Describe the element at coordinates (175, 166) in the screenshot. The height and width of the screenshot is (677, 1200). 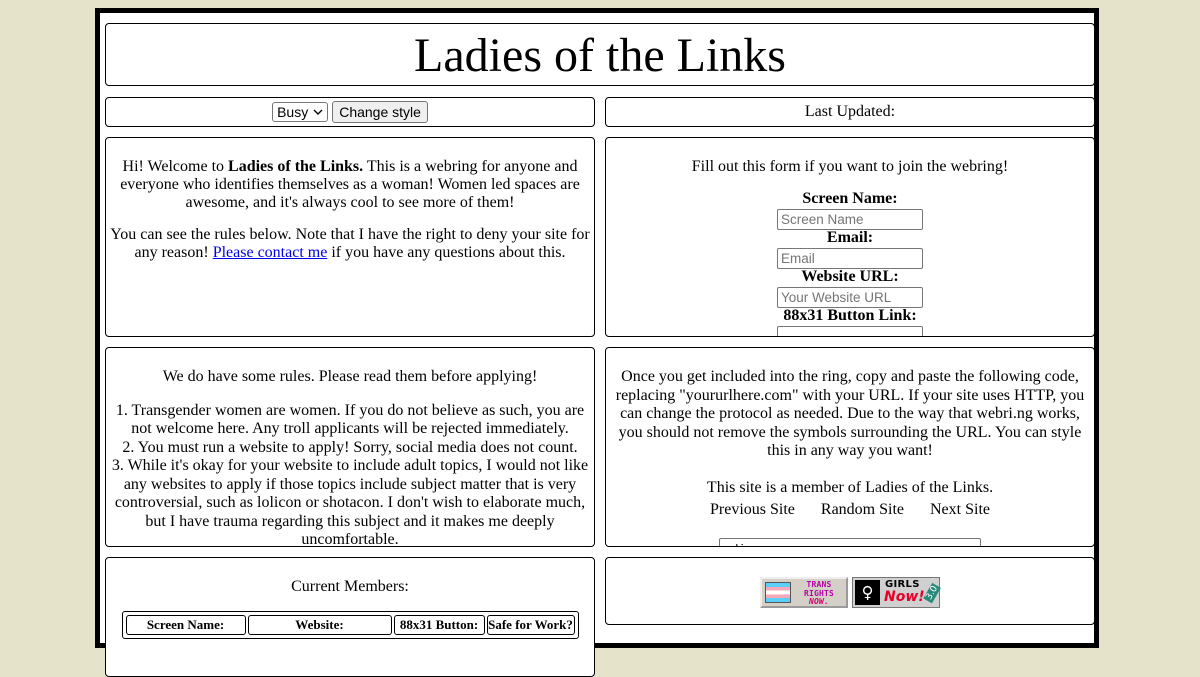
I see `welcome-text-pre: Hi! Welcome to` at that location.